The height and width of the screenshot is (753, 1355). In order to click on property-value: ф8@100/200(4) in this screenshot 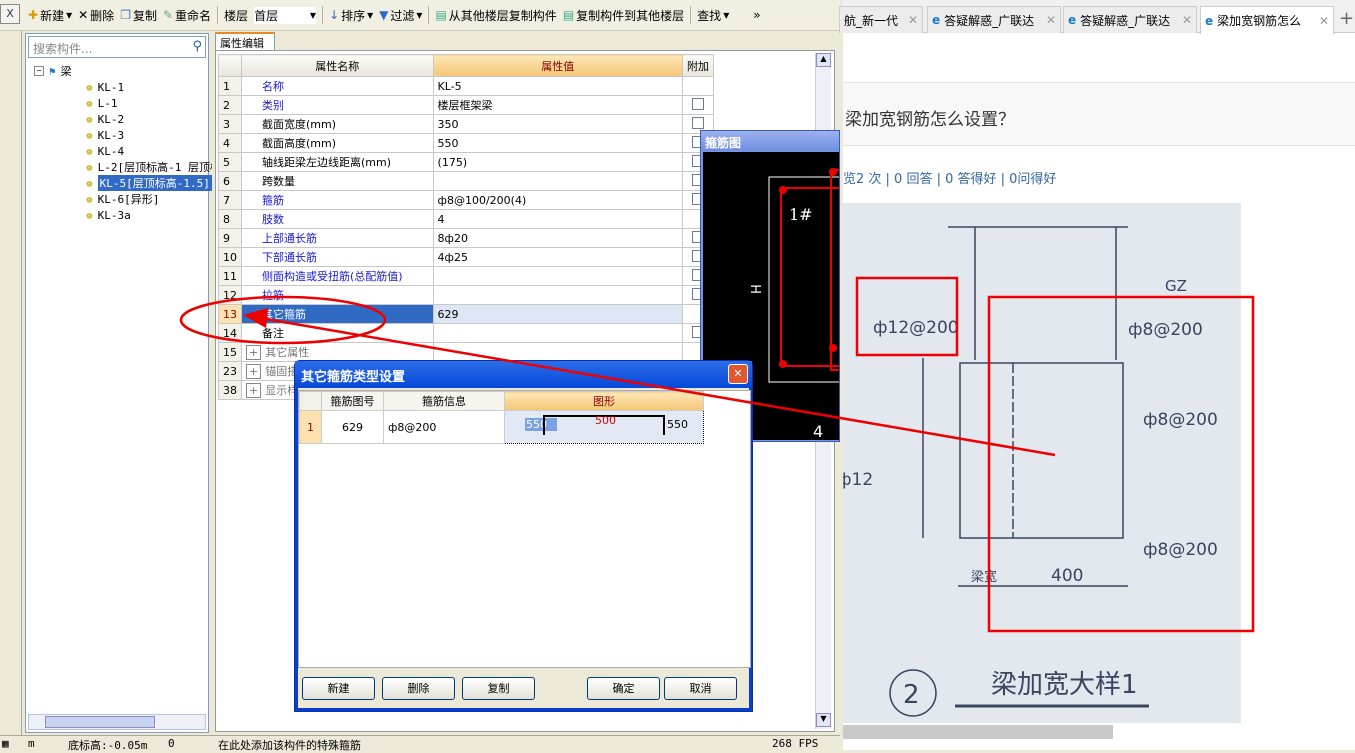, I will do `click(557, 200)`.